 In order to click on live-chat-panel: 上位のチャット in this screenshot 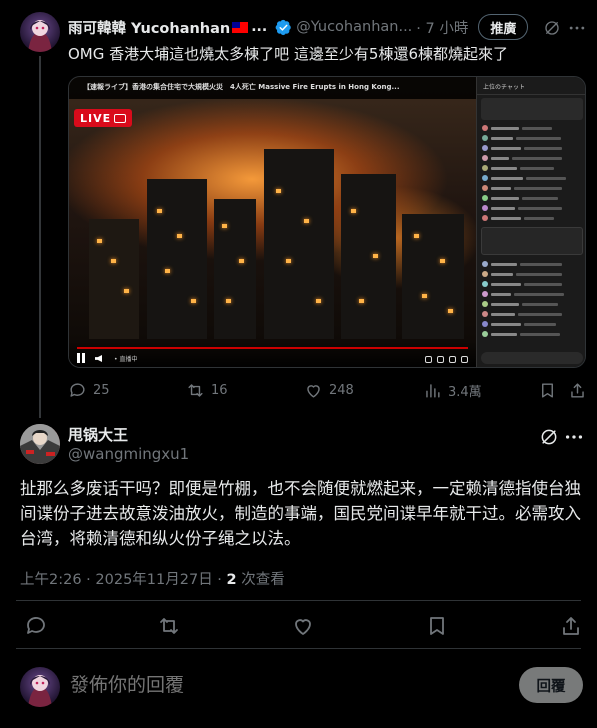, I will do `click(530, 222)`.